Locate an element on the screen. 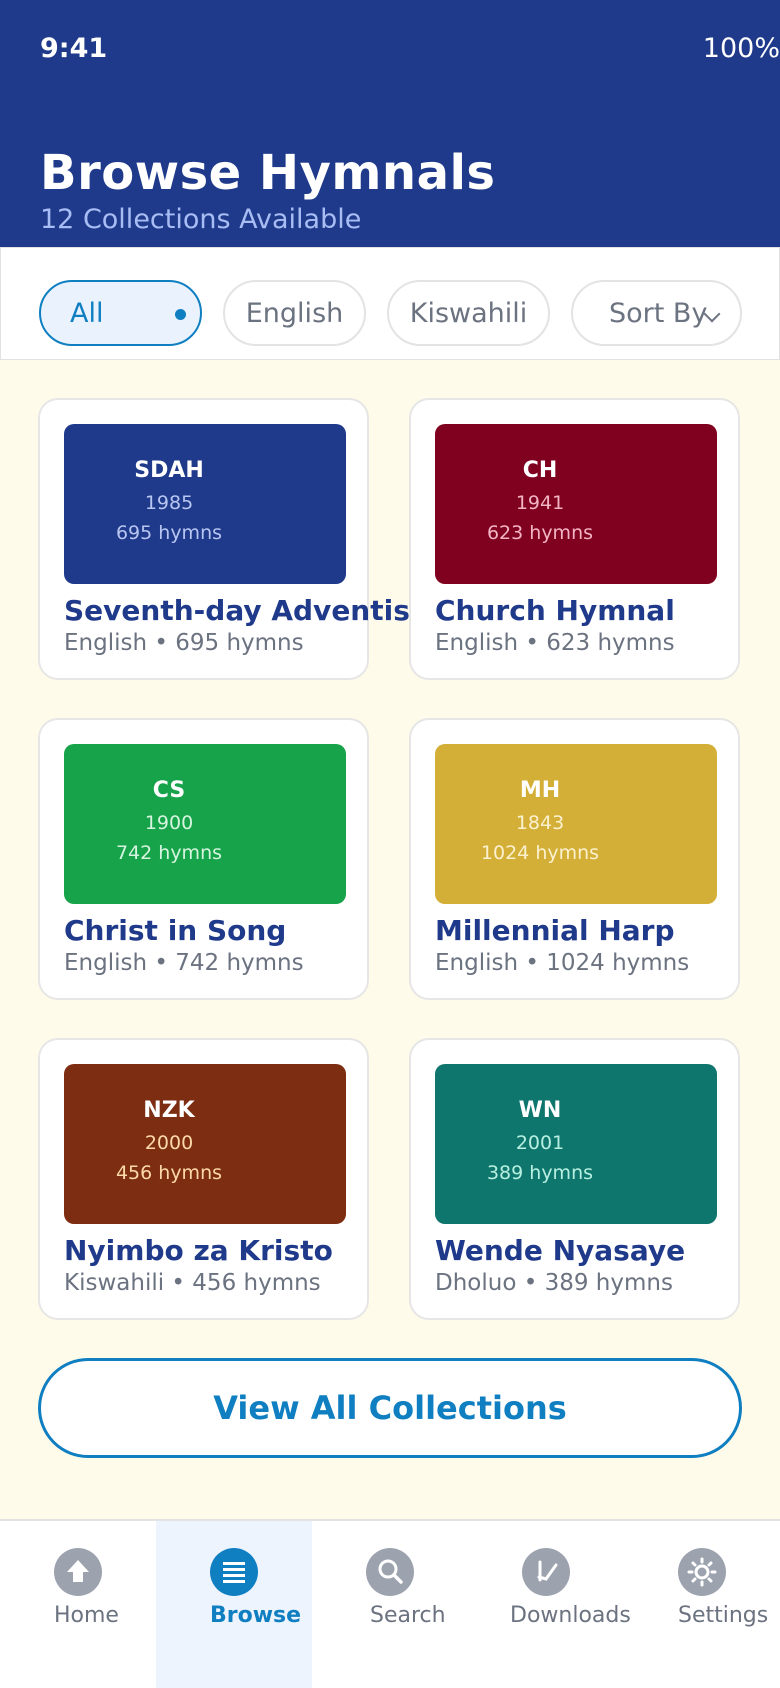 Image resolution: width=780 pixels, height=1688 pixels. collection-title: Christ in Song is located at coordinates (175, 930).